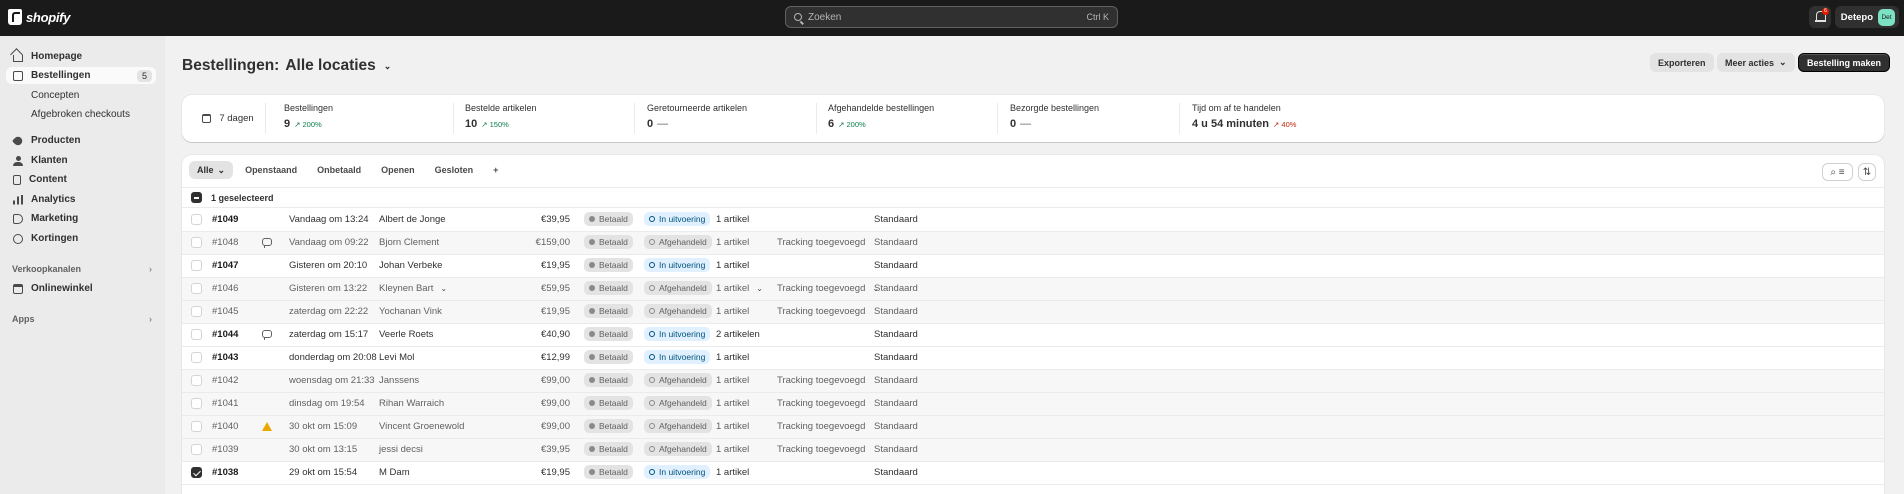 This screenshot has height=494, width=1904. What do you see at coordinates (1231, 124) in the screenshot?
I see `stat-value: 4 u 54 minuten` at bounding box center [1231, 124].